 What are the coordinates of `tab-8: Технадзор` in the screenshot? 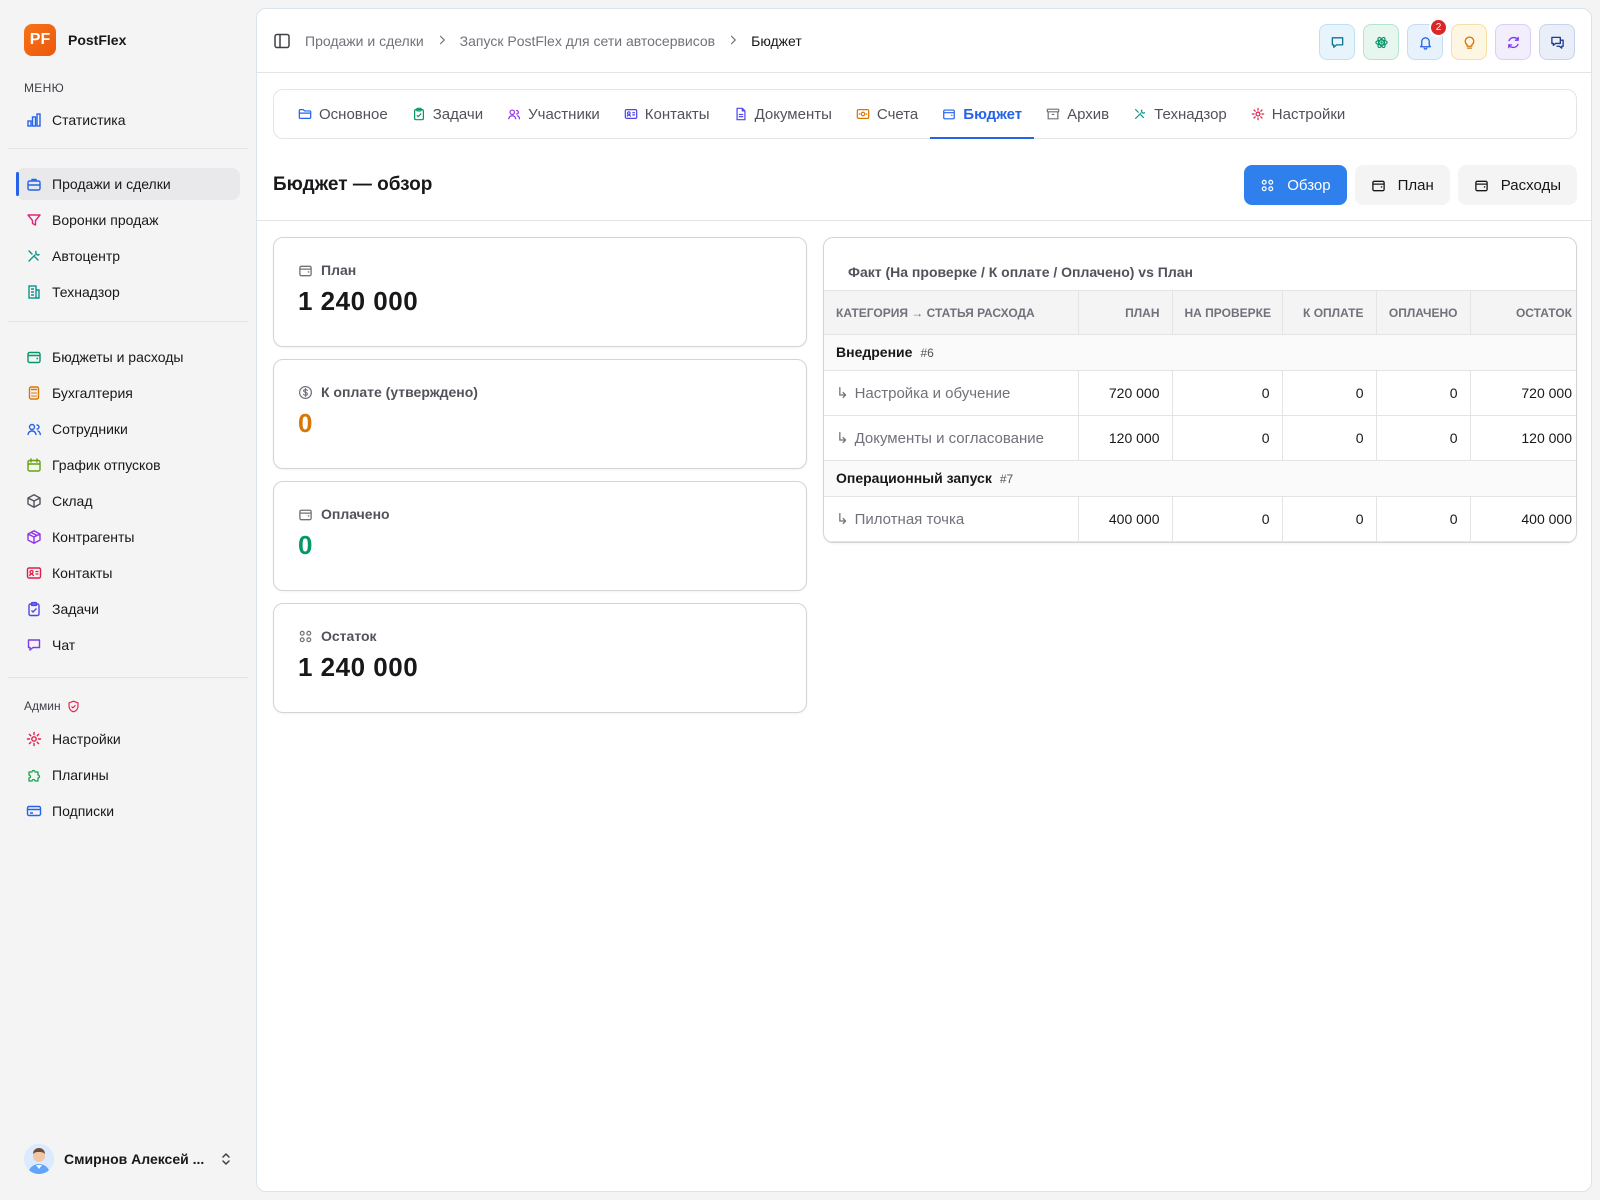 It's located at (1180, 114).